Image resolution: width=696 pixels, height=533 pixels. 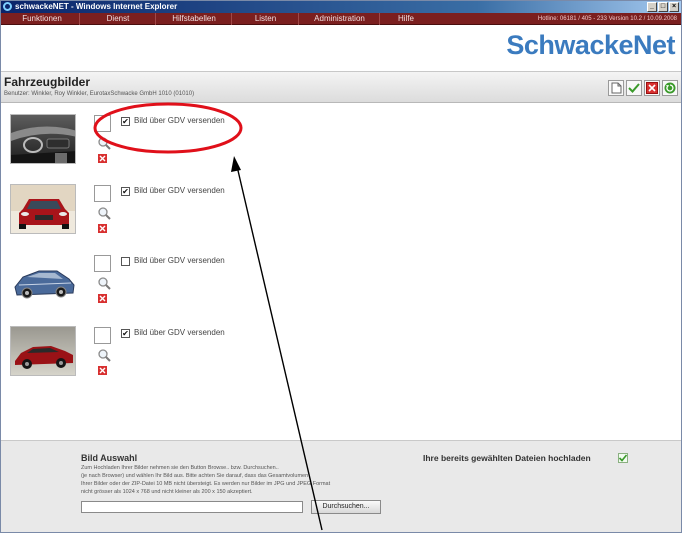 I want to click on upload-checkmark-icon, so click(x=623, y=458).